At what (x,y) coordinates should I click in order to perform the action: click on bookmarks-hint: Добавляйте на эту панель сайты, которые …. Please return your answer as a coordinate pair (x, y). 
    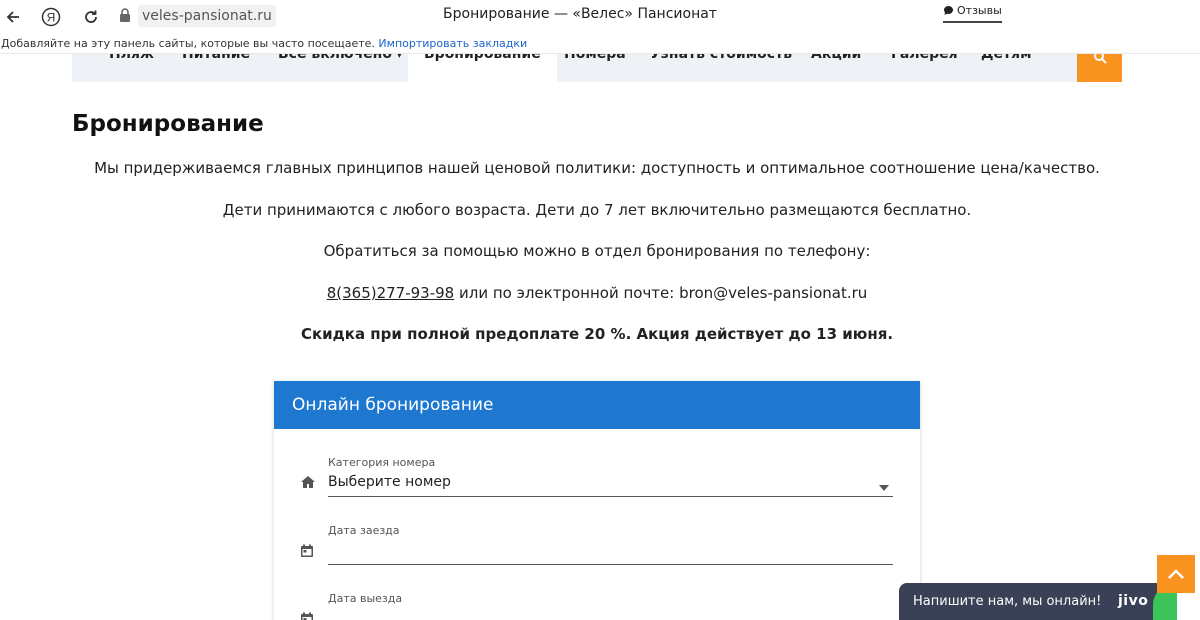
    Looking at the image, I should click on (188, 43).